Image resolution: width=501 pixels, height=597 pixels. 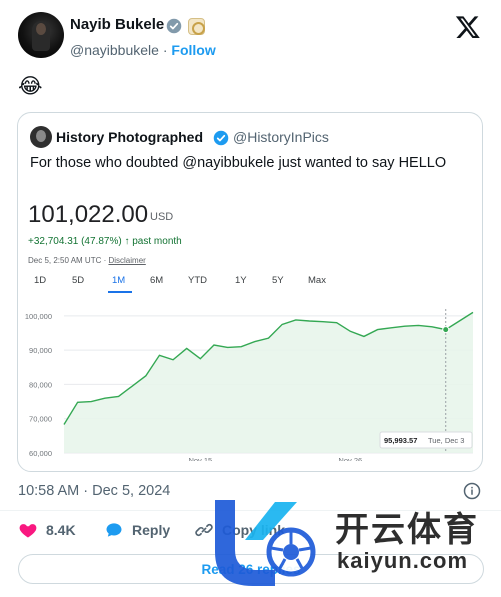 What do you see at coordinates (40, 419) in the screenshot?
I see `y-tick-label: 70,000` at bounding box center [40, 419].